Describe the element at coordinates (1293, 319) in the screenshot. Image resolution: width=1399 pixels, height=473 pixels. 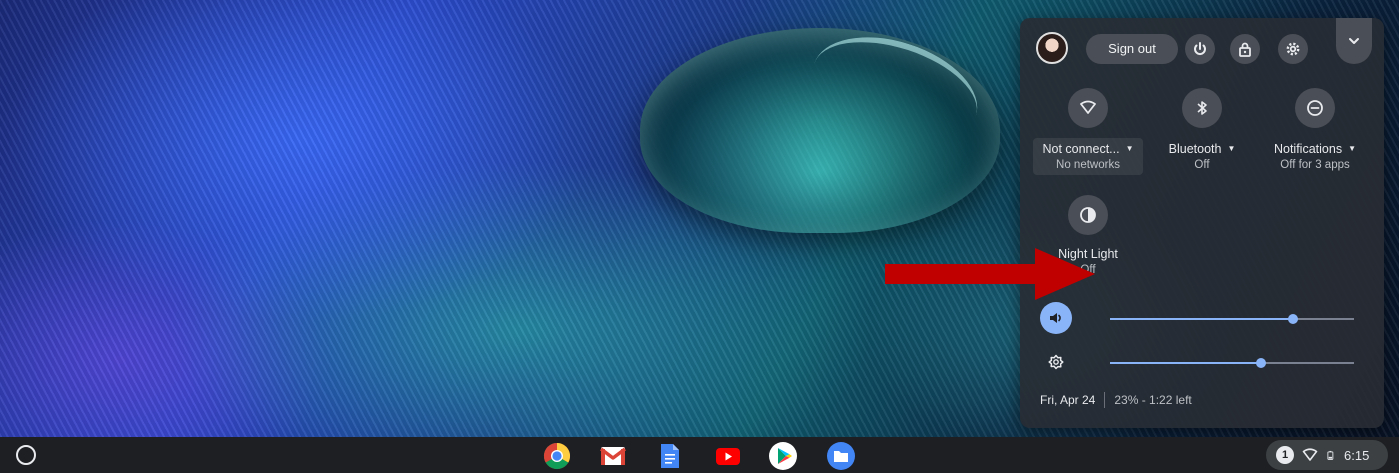
I see `volume-slider-knob` at that location.